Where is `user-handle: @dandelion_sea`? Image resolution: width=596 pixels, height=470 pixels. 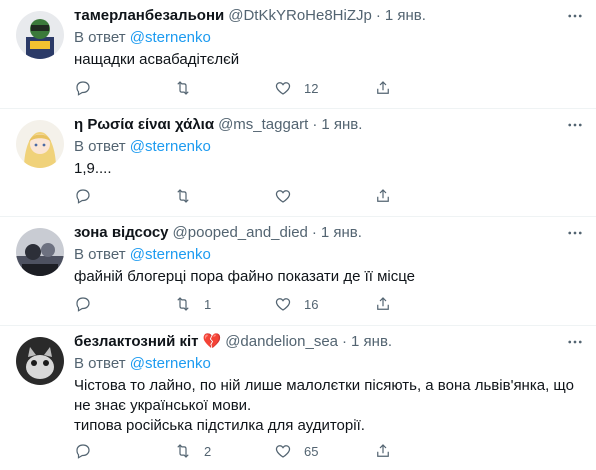
user-handle: @dandelion_sea is located at coordinates (281, 342).